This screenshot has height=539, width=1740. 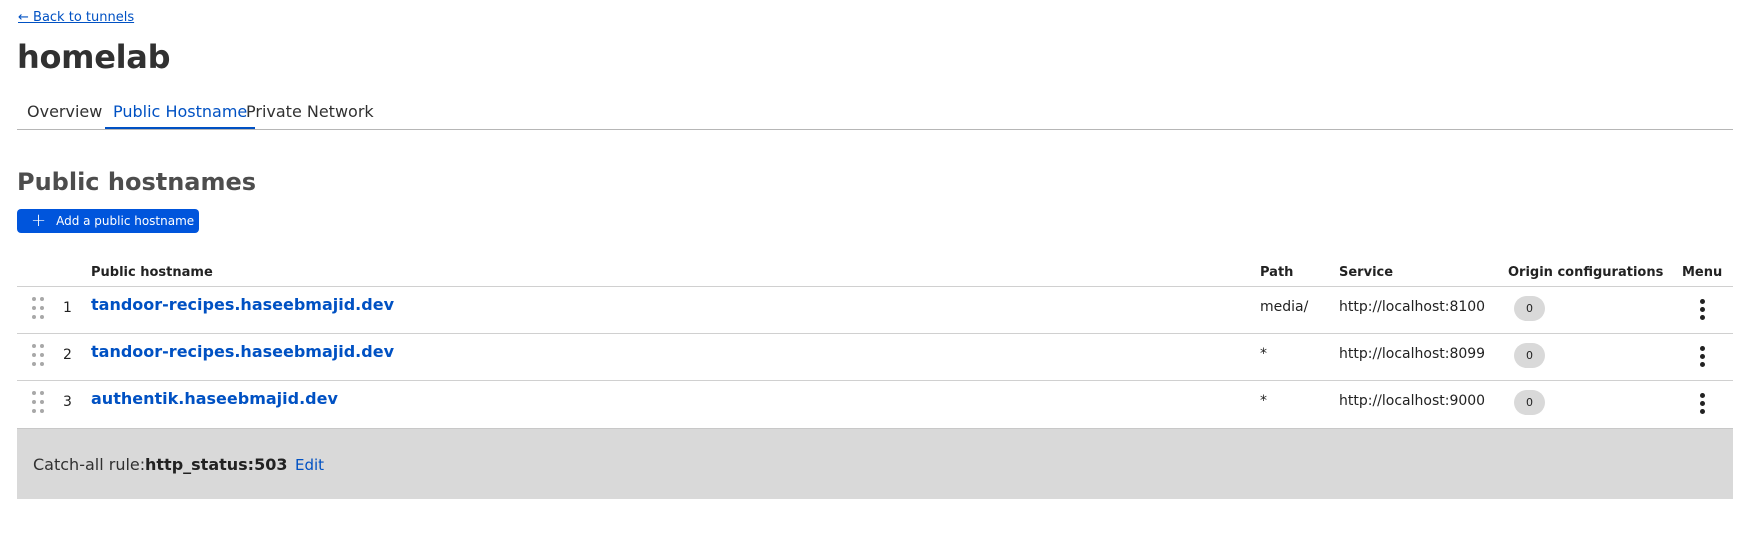 What do you see at coordinates (1366, 272) in the screenshot?
I see `column-header-service: Service` at bounding box center [1366, 272].